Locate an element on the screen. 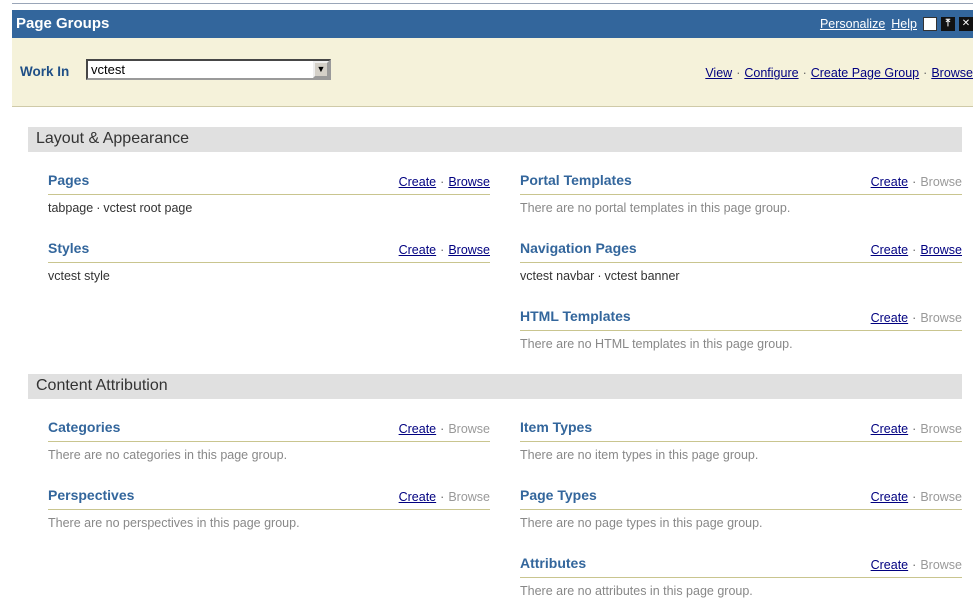 The image size is (973, 607). chevron-down-icon: ▼ is located at coordinates (321, 69).